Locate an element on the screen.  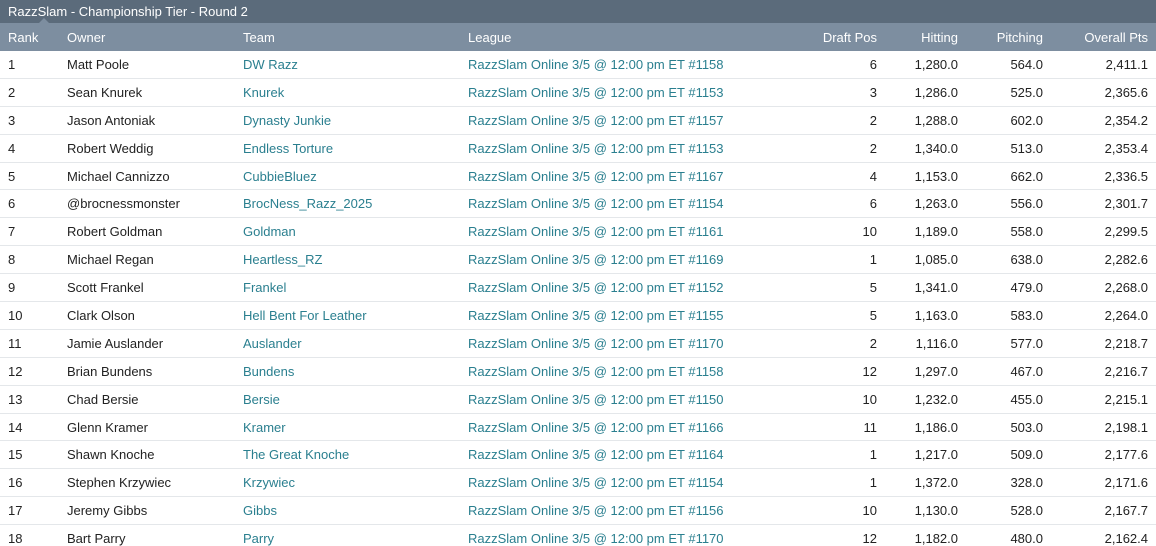
league-link: RazzSlam Online 3/5 @ 12:00 pm ET #1152 is located at coordinates (618, 287).